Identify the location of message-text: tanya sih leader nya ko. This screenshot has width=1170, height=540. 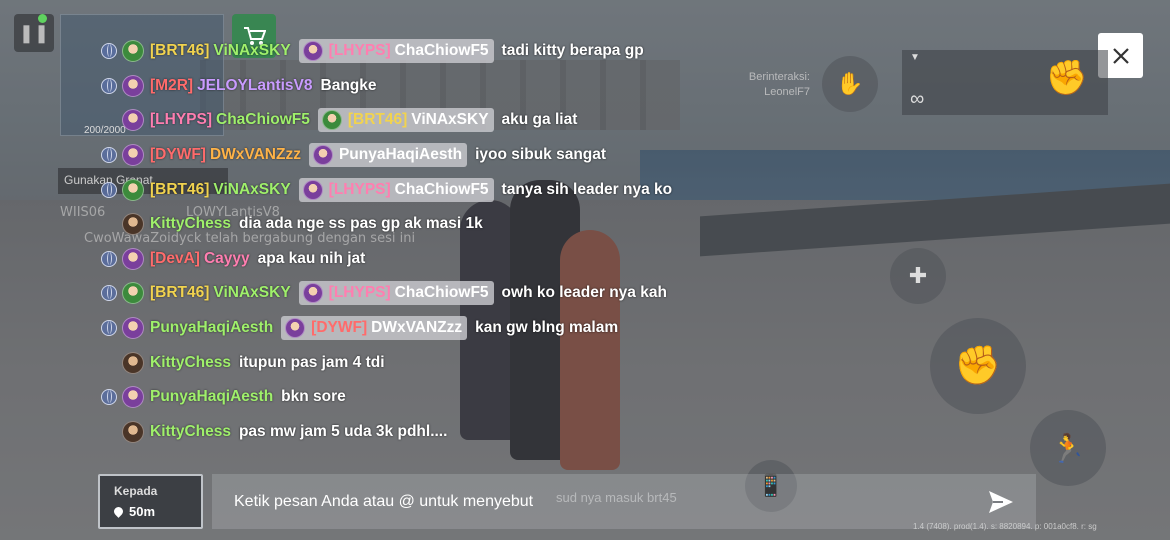
(587, 189).